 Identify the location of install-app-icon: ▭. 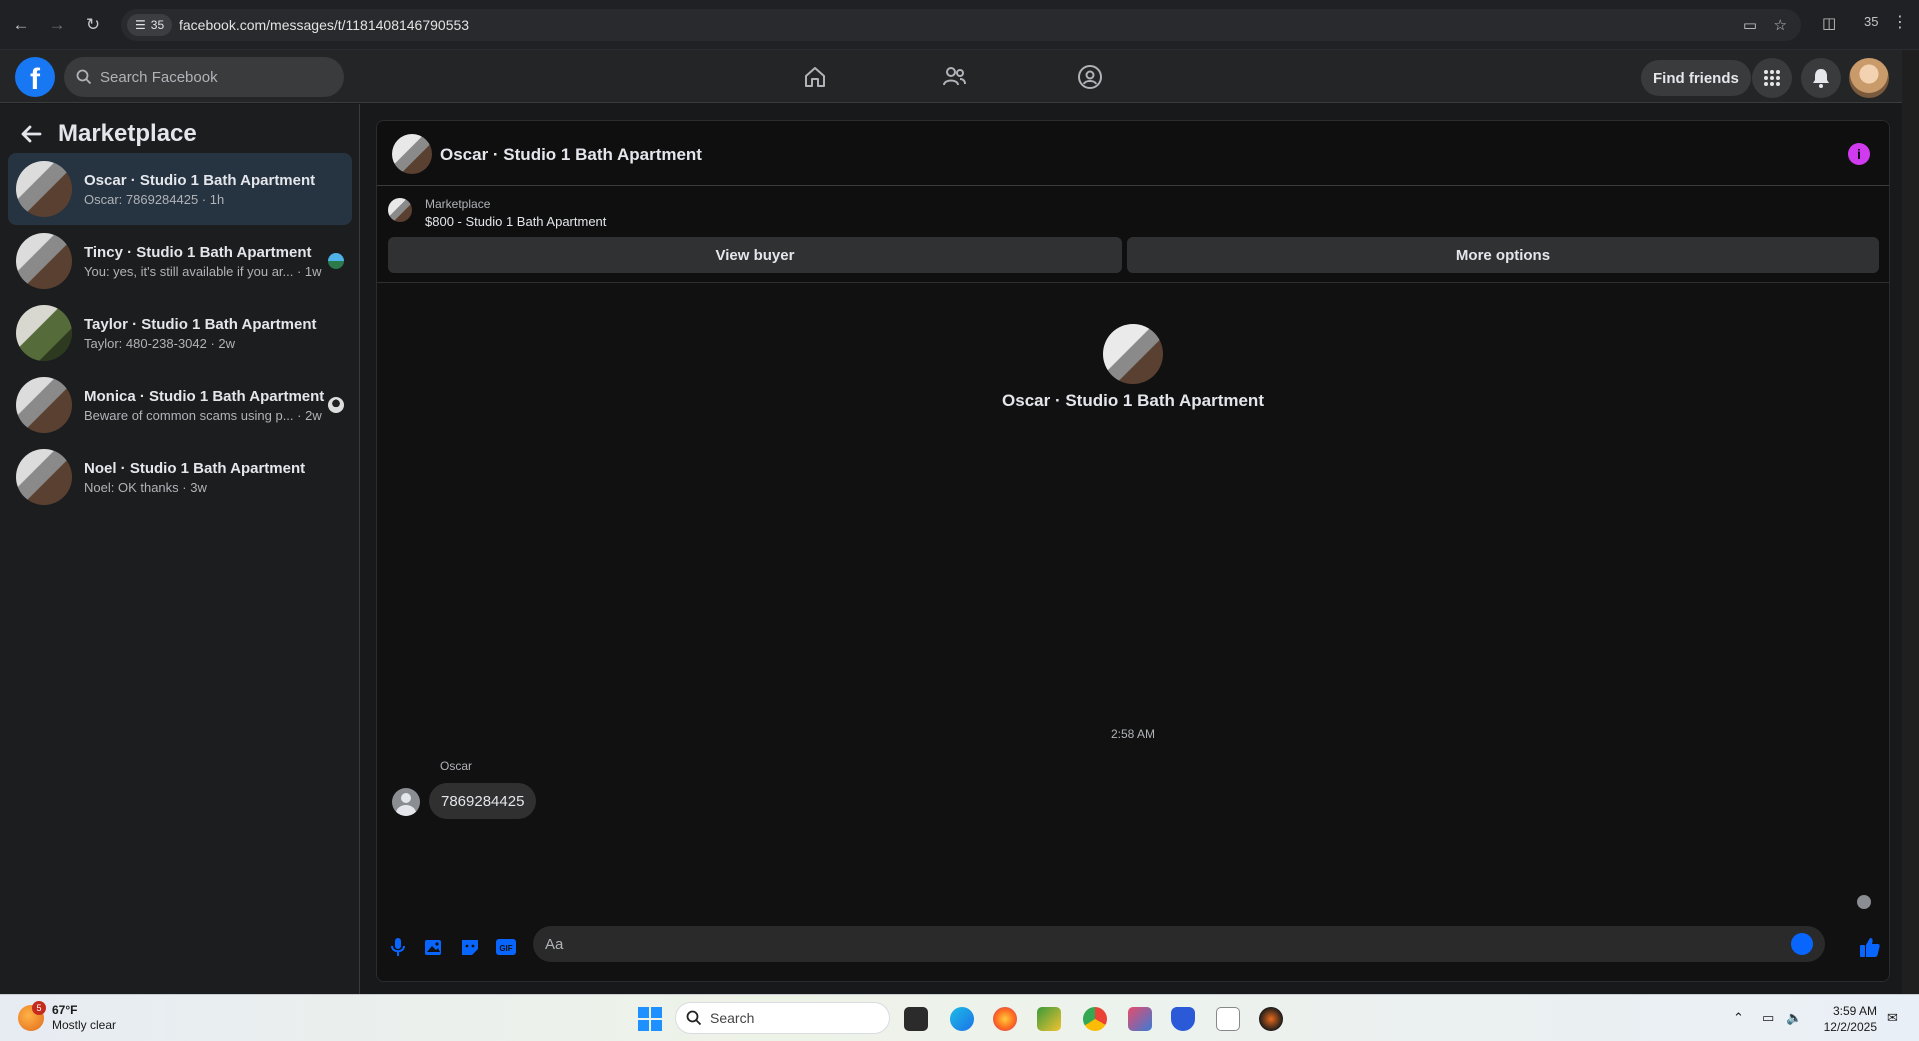
(1750, 25).